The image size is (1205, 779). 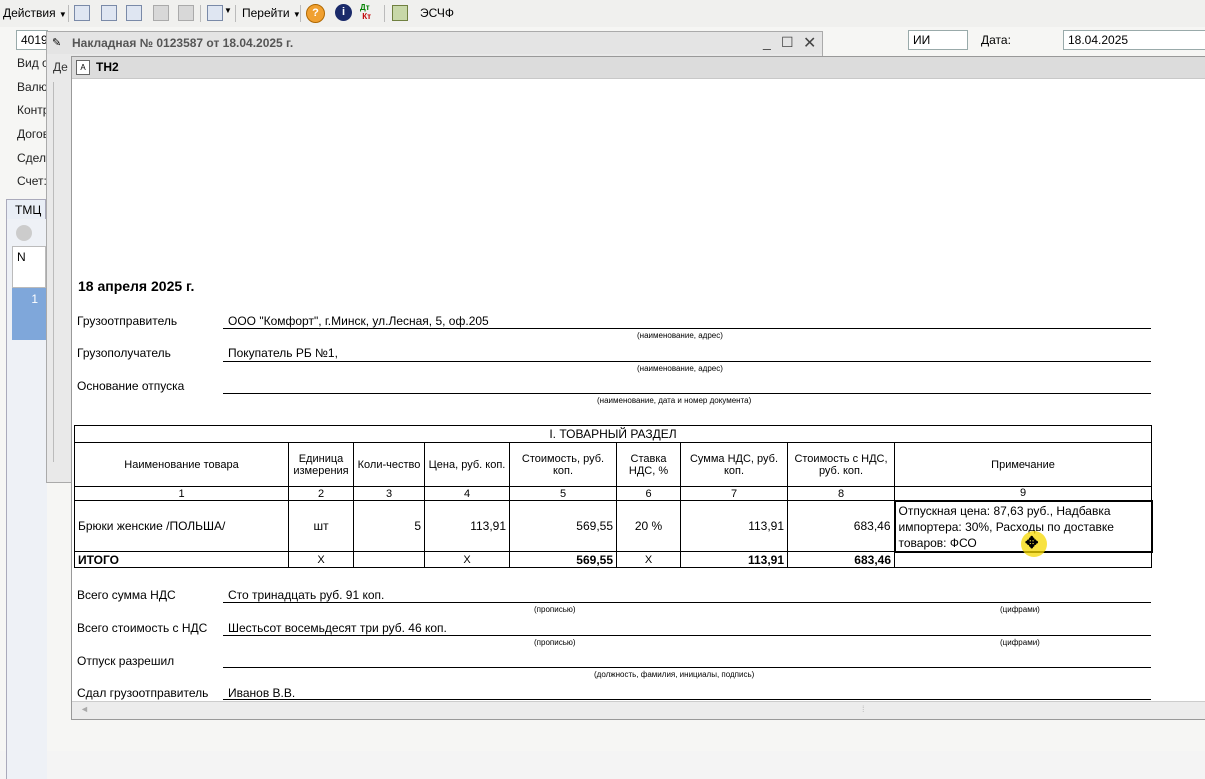 I want to click on header-vat-rate: Ставка НДС, %, so click(x=648, y=464).